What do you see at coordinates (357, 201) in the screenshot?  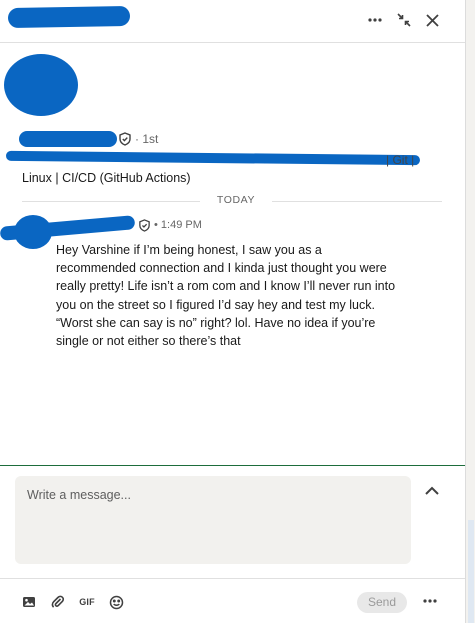 I see `divider-line-right` at bounding box center [357, 201].